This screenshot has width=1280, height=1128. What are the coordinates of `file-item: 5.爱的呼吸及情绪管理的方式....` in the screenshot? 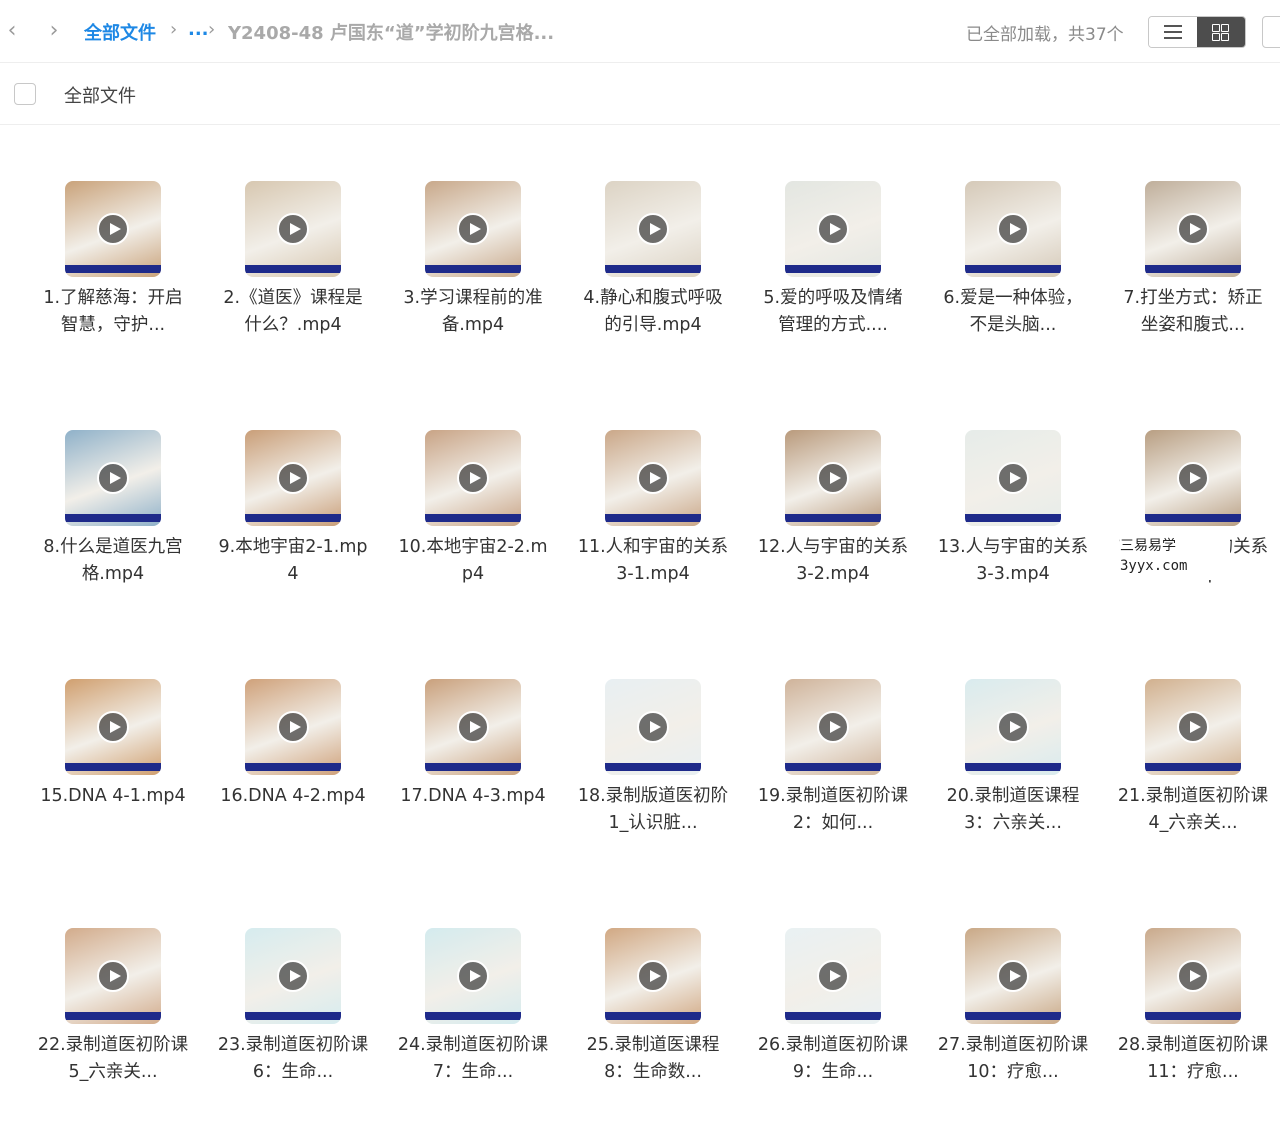 It's located at (830, 281).